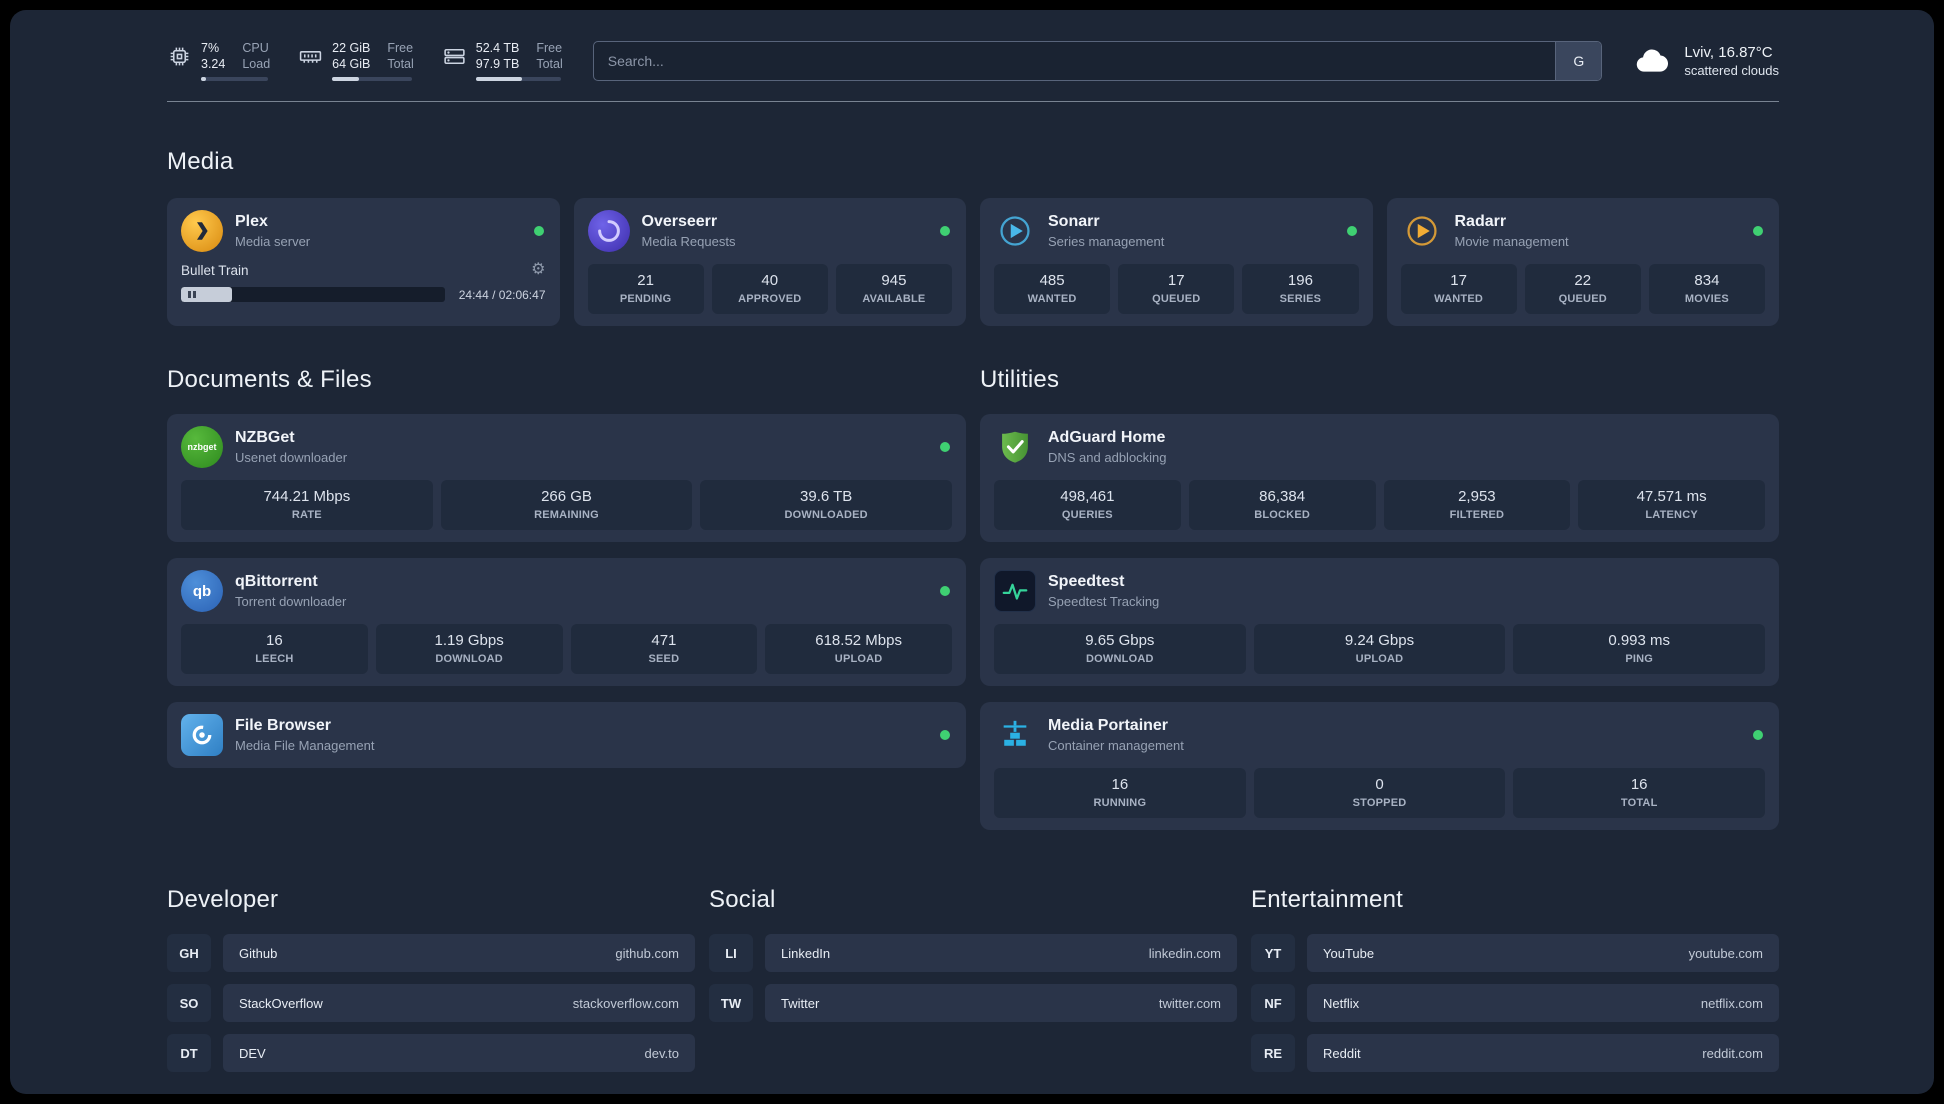  I want to click on bookmark-name: DEV, so click(252, 1053).